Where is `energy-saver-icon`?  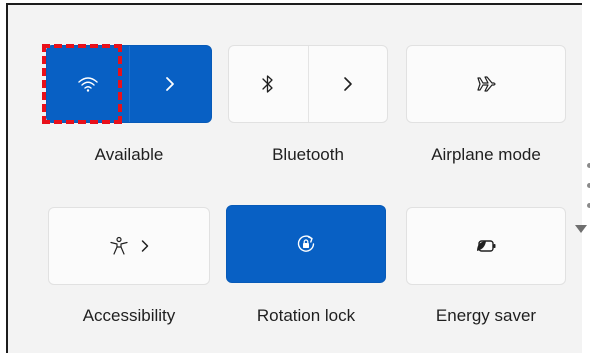
energy-saver-icon is located at coordinates (486, 246).